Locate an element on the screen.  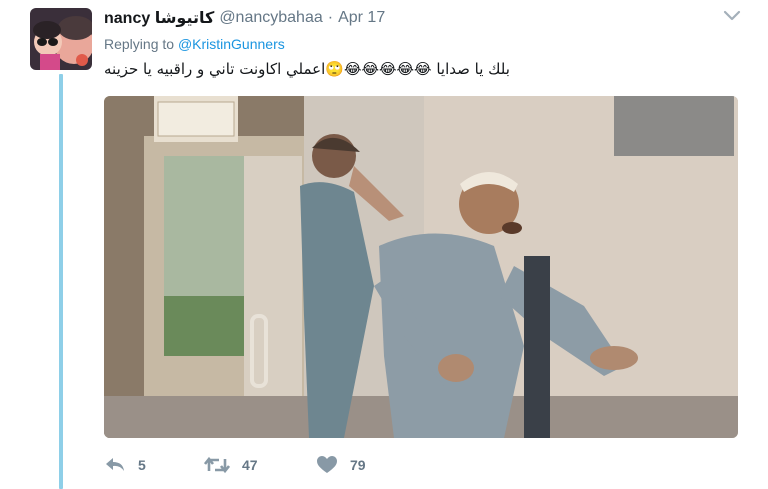
reply-count: 5 is located at coordinates (142, 465).